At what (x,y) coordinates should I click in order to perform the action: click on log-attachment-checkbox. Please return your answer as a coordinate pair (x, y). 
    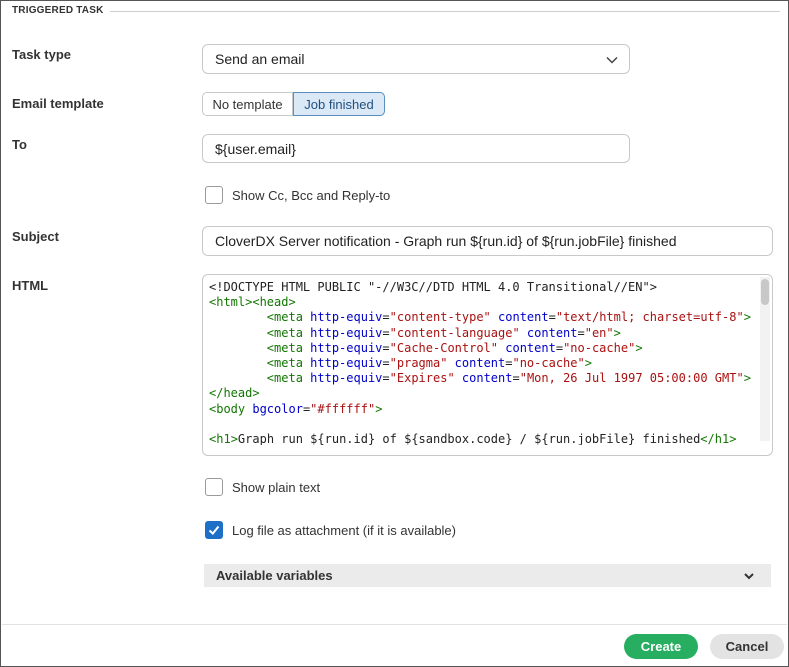
    Looking at the image, I should click on (214, 530).